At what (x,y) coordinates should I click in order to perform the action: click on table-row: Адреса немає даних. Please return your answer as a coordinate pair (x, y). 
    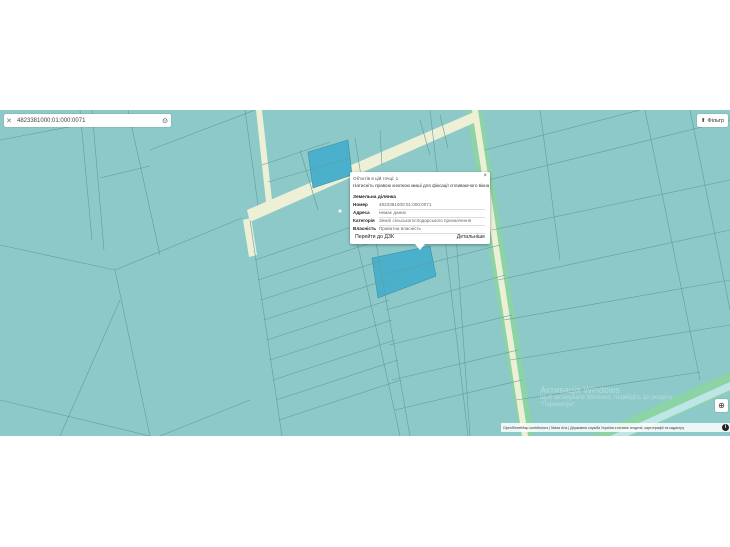
    Looking at the image, I should click on (419, 213).